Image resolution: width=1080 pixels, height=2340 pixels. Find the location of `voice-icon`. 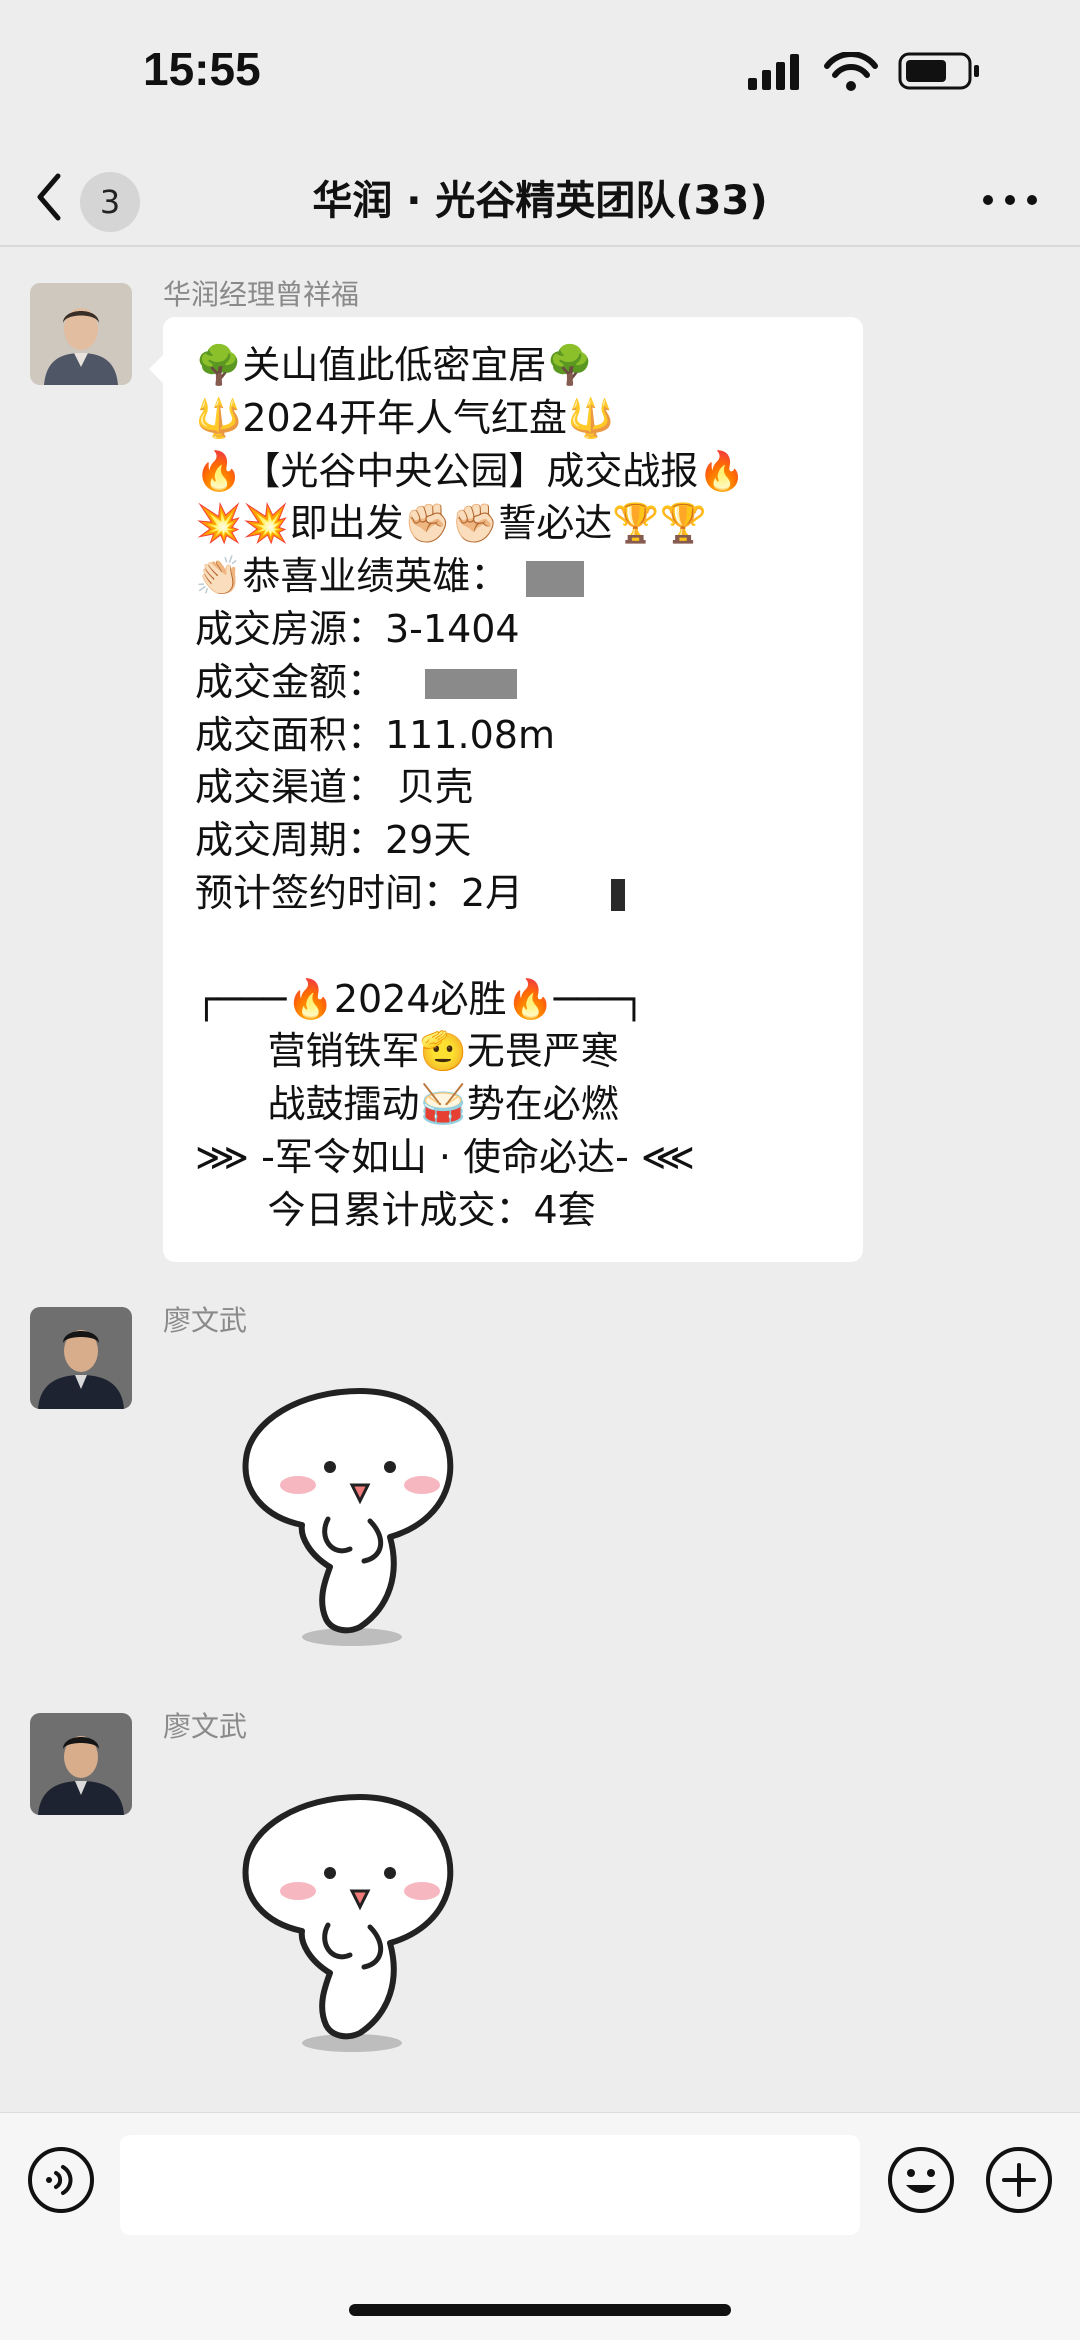

voice-icon is located at coordinates (61, 2180).